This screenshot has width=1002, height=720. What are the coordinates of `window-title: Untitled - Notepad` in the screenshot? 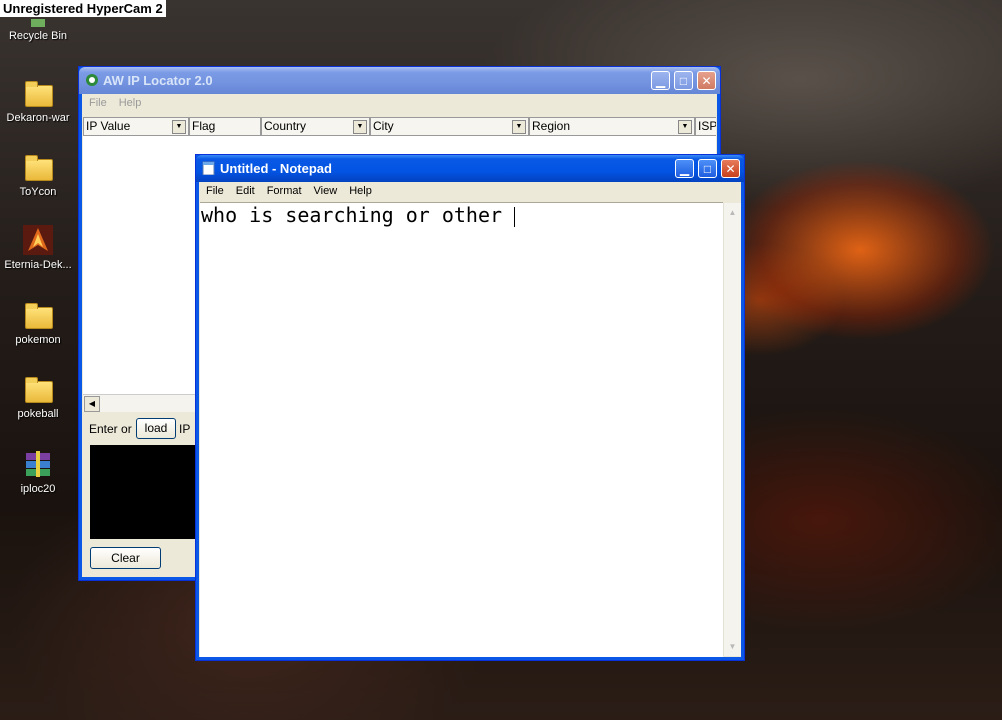 It's located at (276, 168).